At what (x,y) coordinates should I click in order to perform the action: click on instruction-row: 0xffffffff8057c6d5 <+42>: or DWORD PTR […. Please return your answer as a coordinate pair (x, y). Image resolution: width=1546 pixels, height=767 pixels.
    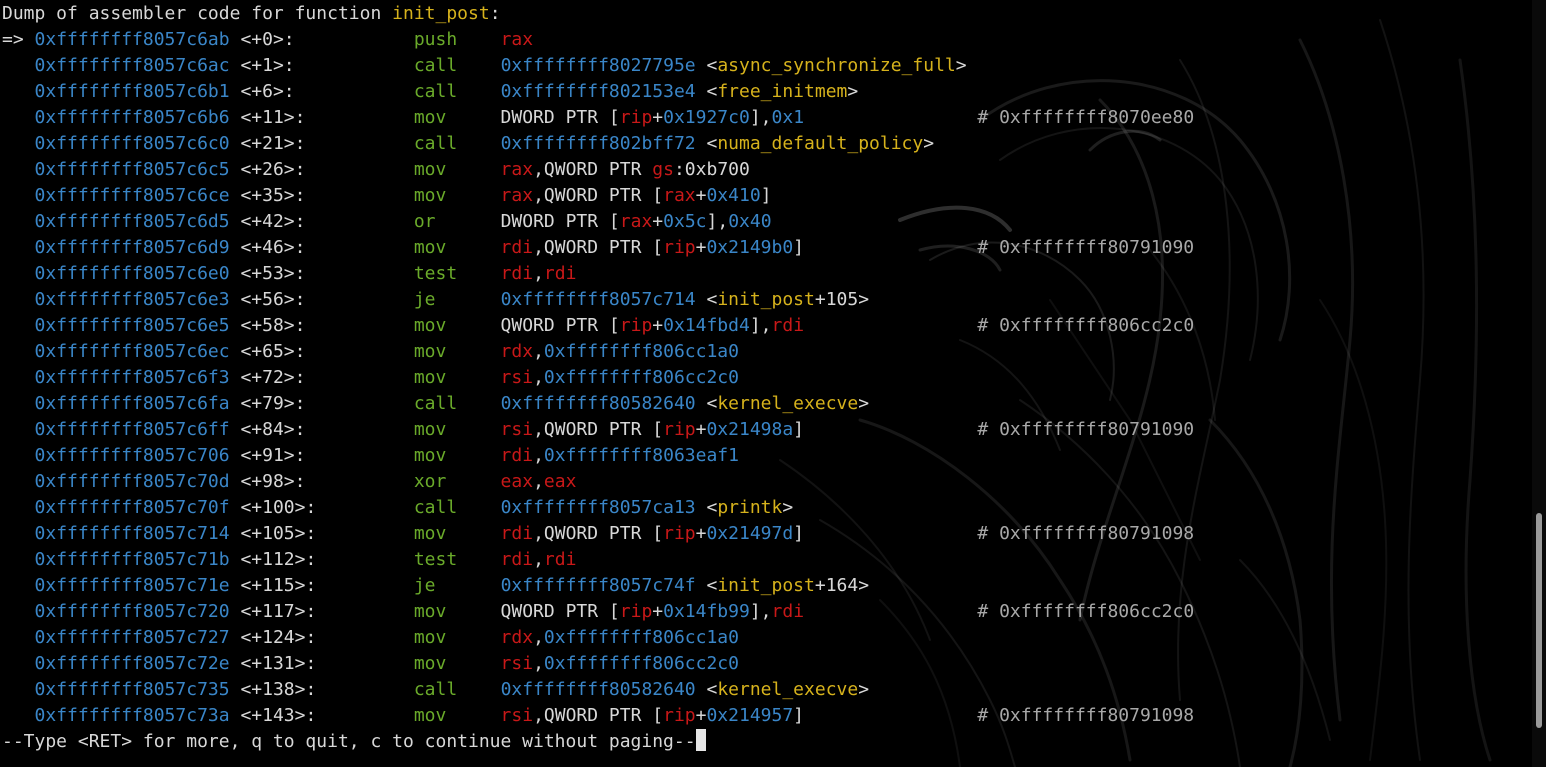
    Looking at the image, I should click on (598, 222).